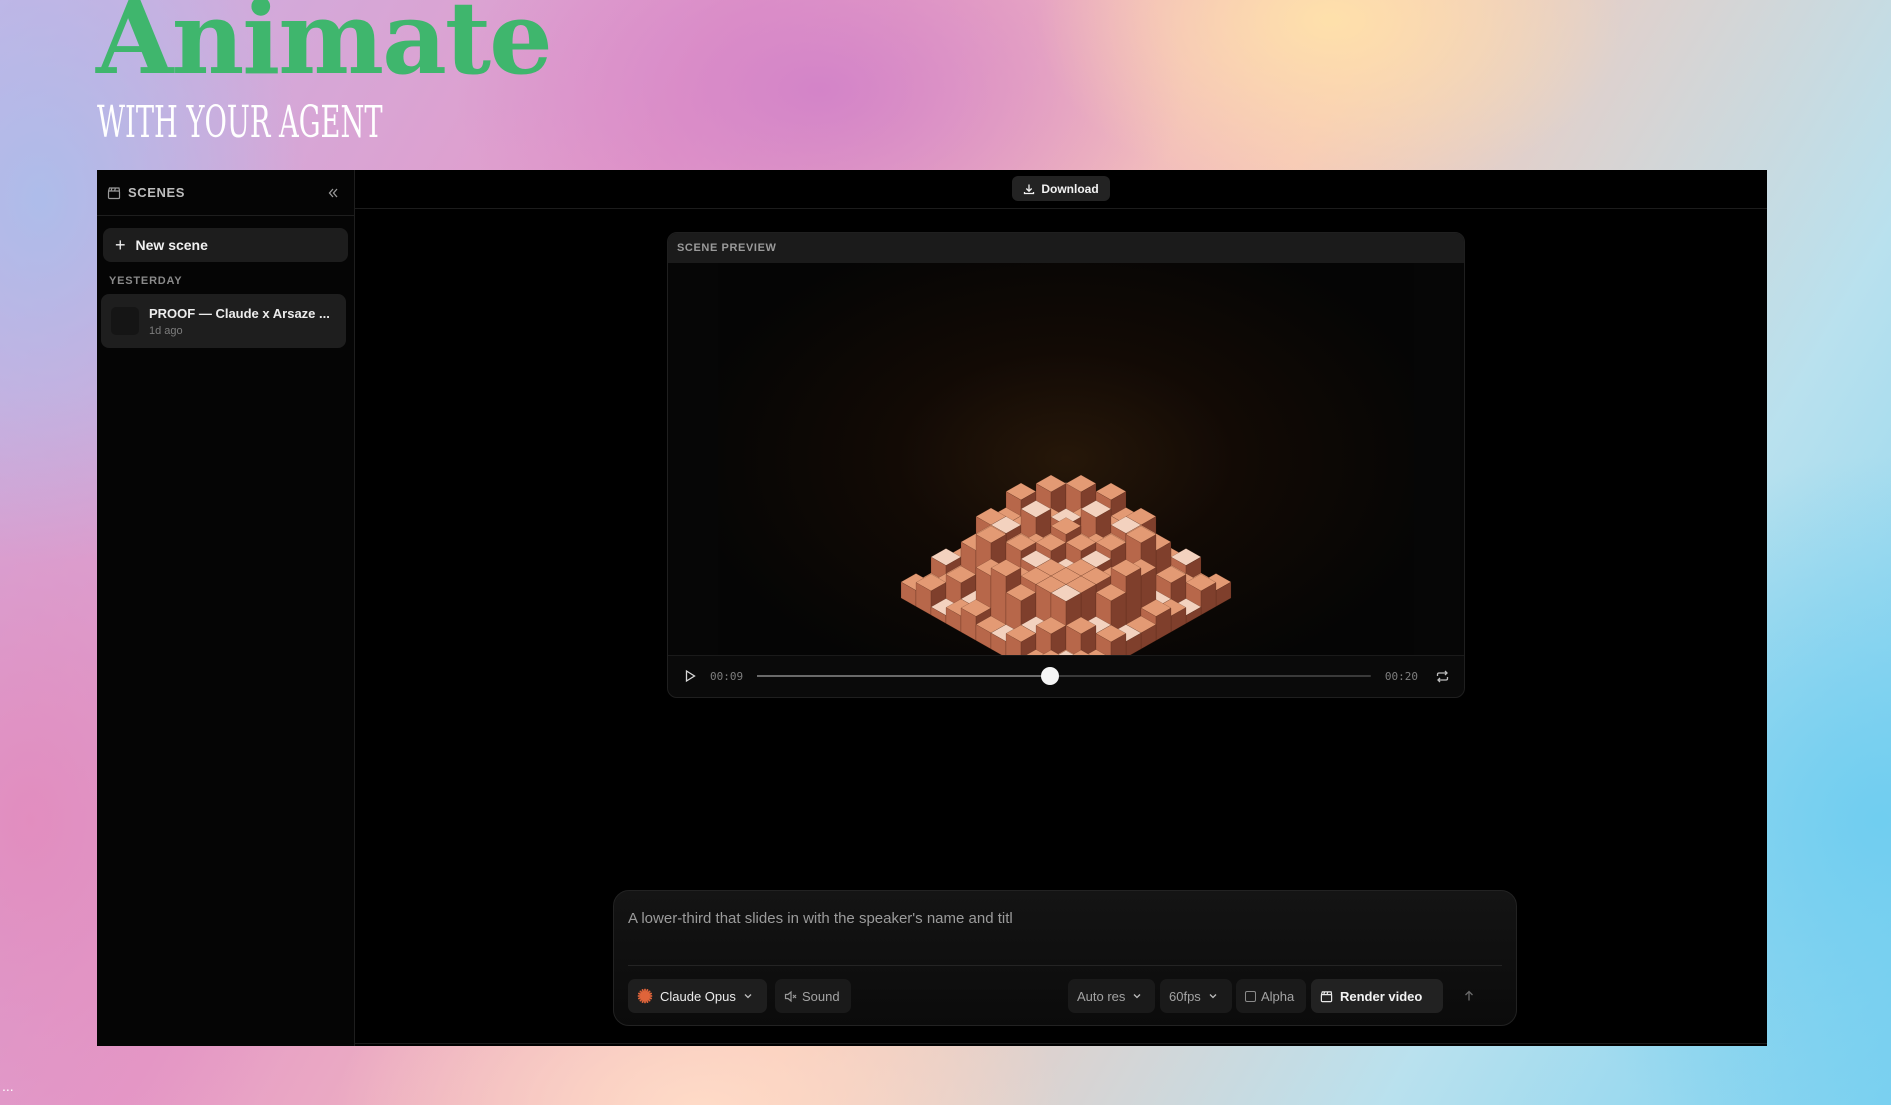  I want to click on prompt-composer: Claude Opus Sound Auto res 60fps Alpha, so click(1065, 958).